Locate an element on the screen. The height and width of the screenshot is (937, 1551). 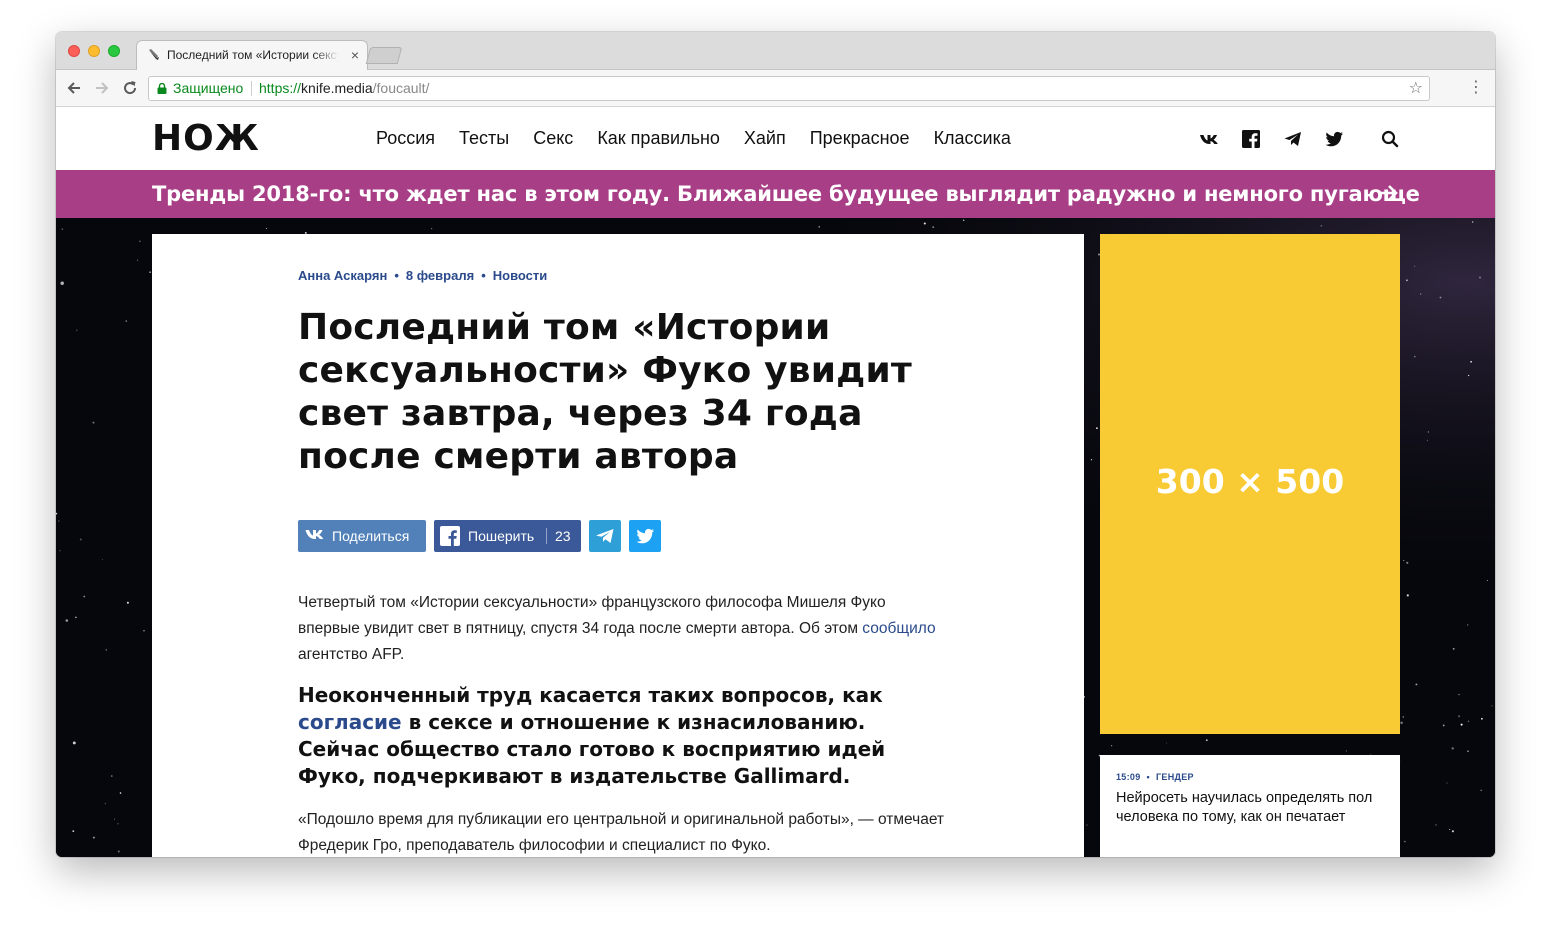
reload-button is located at coordinates (130, 88).